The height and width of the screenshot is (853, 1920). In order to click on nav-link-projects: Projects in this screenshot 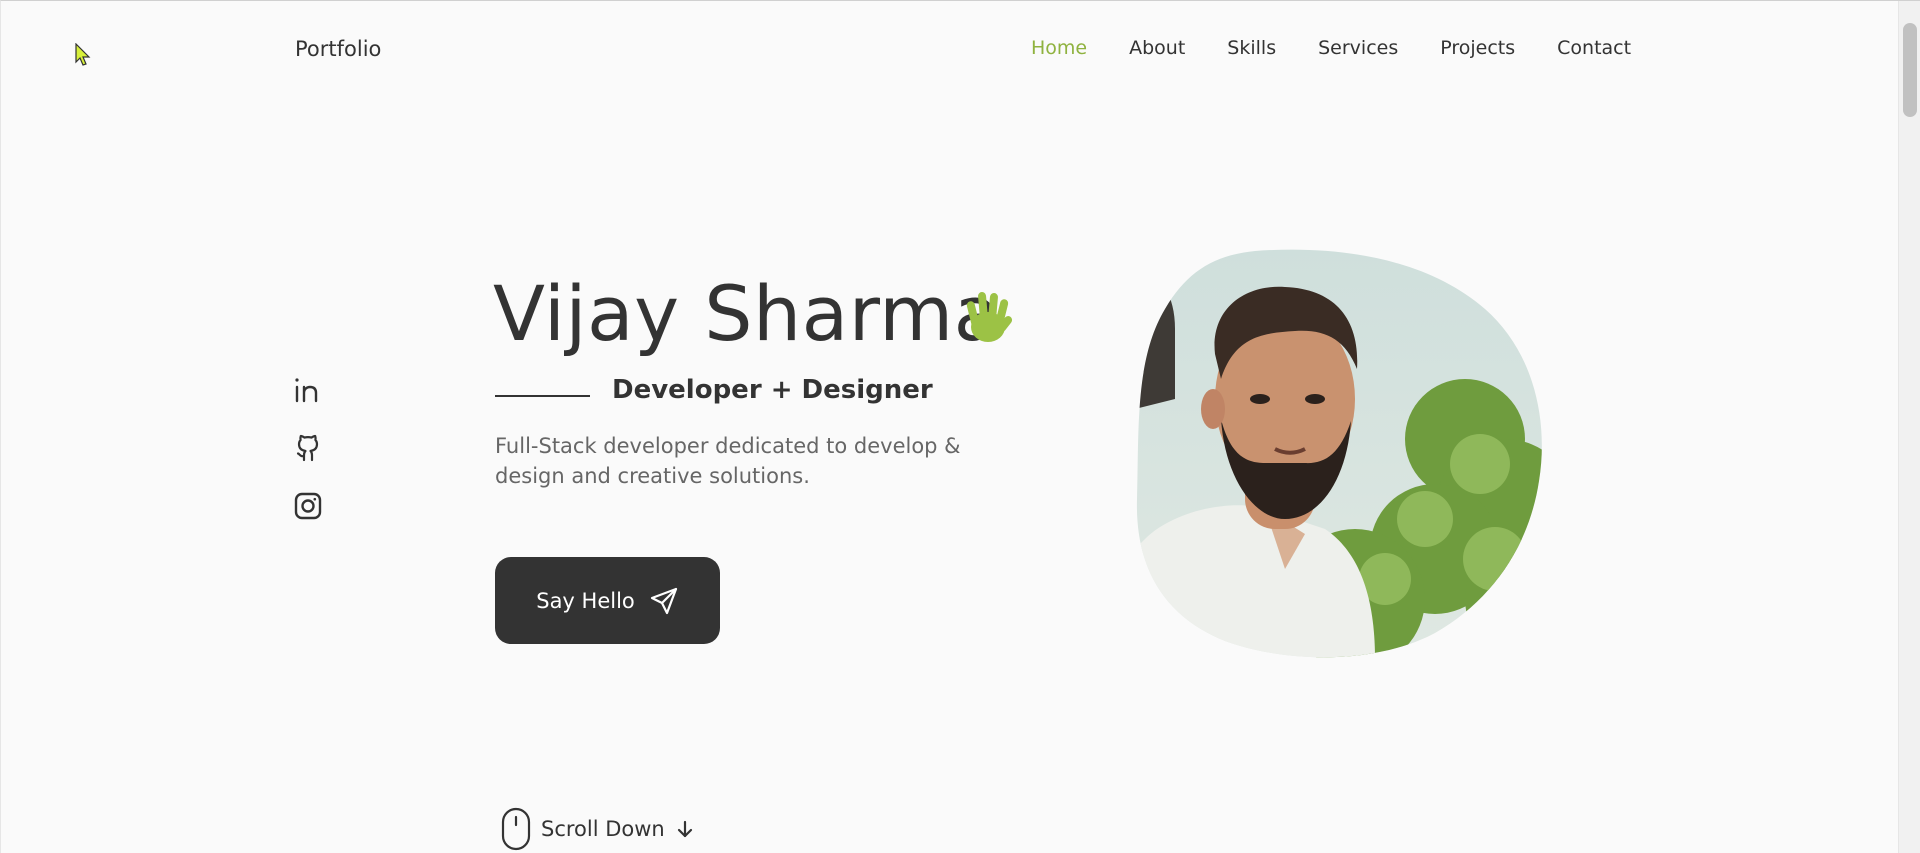, I will do `click(1477, 48)`.